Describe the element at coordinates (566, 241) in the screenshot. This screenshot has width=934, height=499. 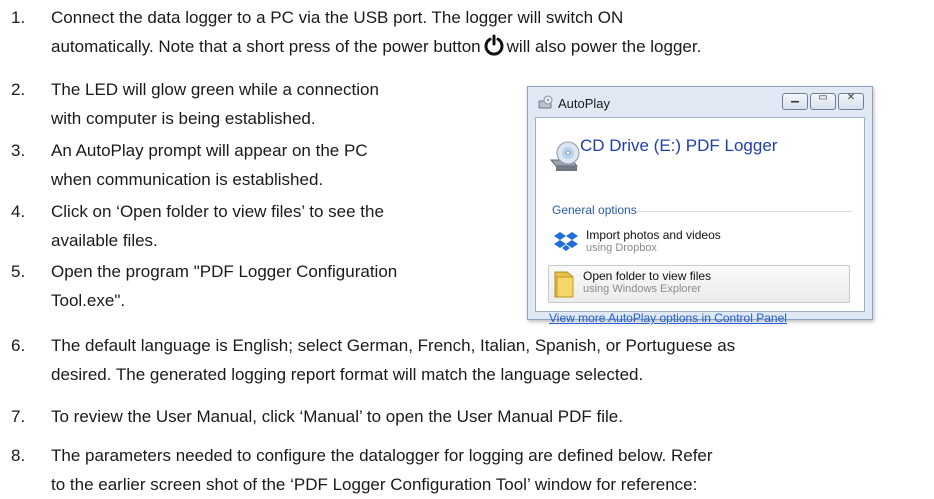
I see `dropbox-icon` at that location.